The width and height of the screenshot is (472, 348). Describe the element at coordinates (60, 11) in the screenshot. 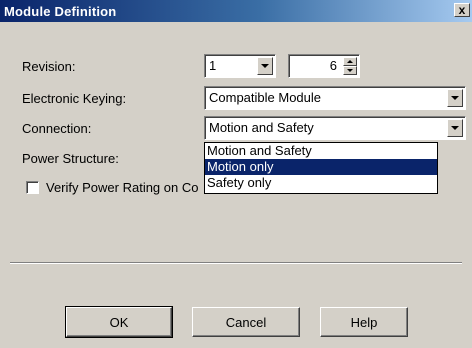

I see `window-title: Module Definition` at that location.